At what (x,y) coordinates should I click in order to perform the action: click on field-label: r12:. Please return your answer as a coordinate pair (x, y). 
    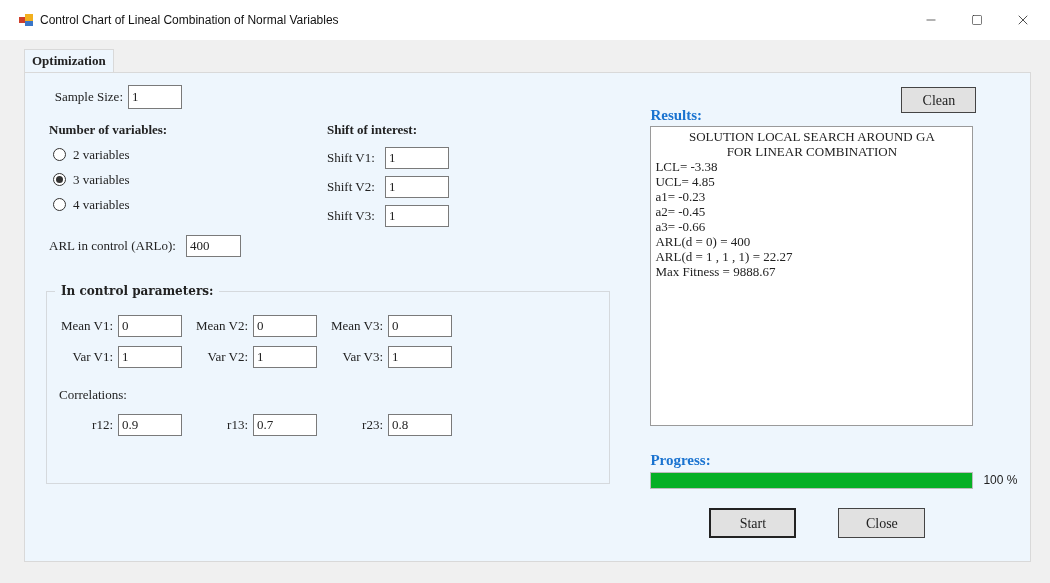
    Looking at the image, I should click on (102, 424).